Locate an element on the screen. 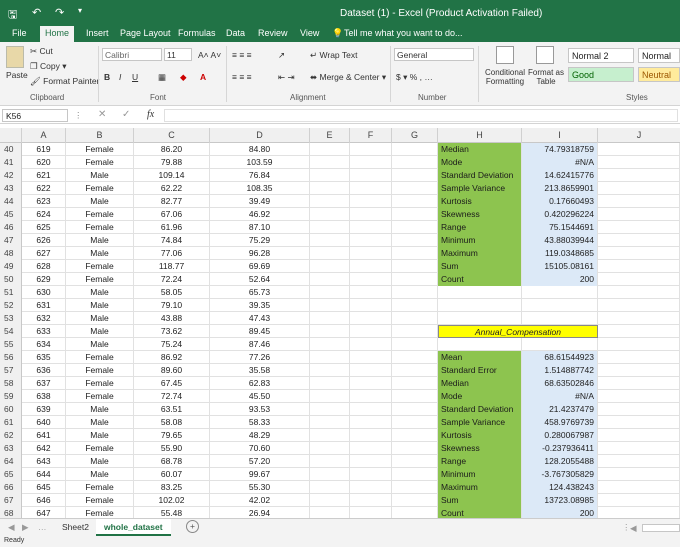  cell-i: 119.0348685 is located at coordinates (560, 253).